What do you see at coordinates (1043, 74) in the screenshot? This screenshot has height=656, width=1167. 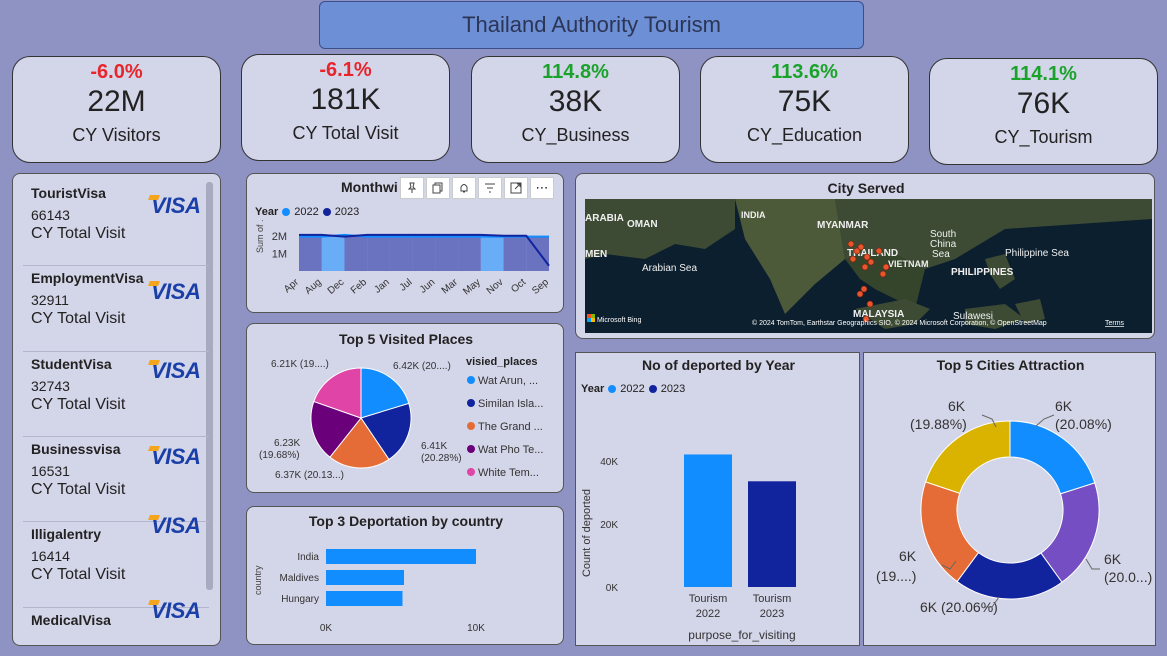 I see `kpi-change: 114.1%` at bounding box center [1043, 74].